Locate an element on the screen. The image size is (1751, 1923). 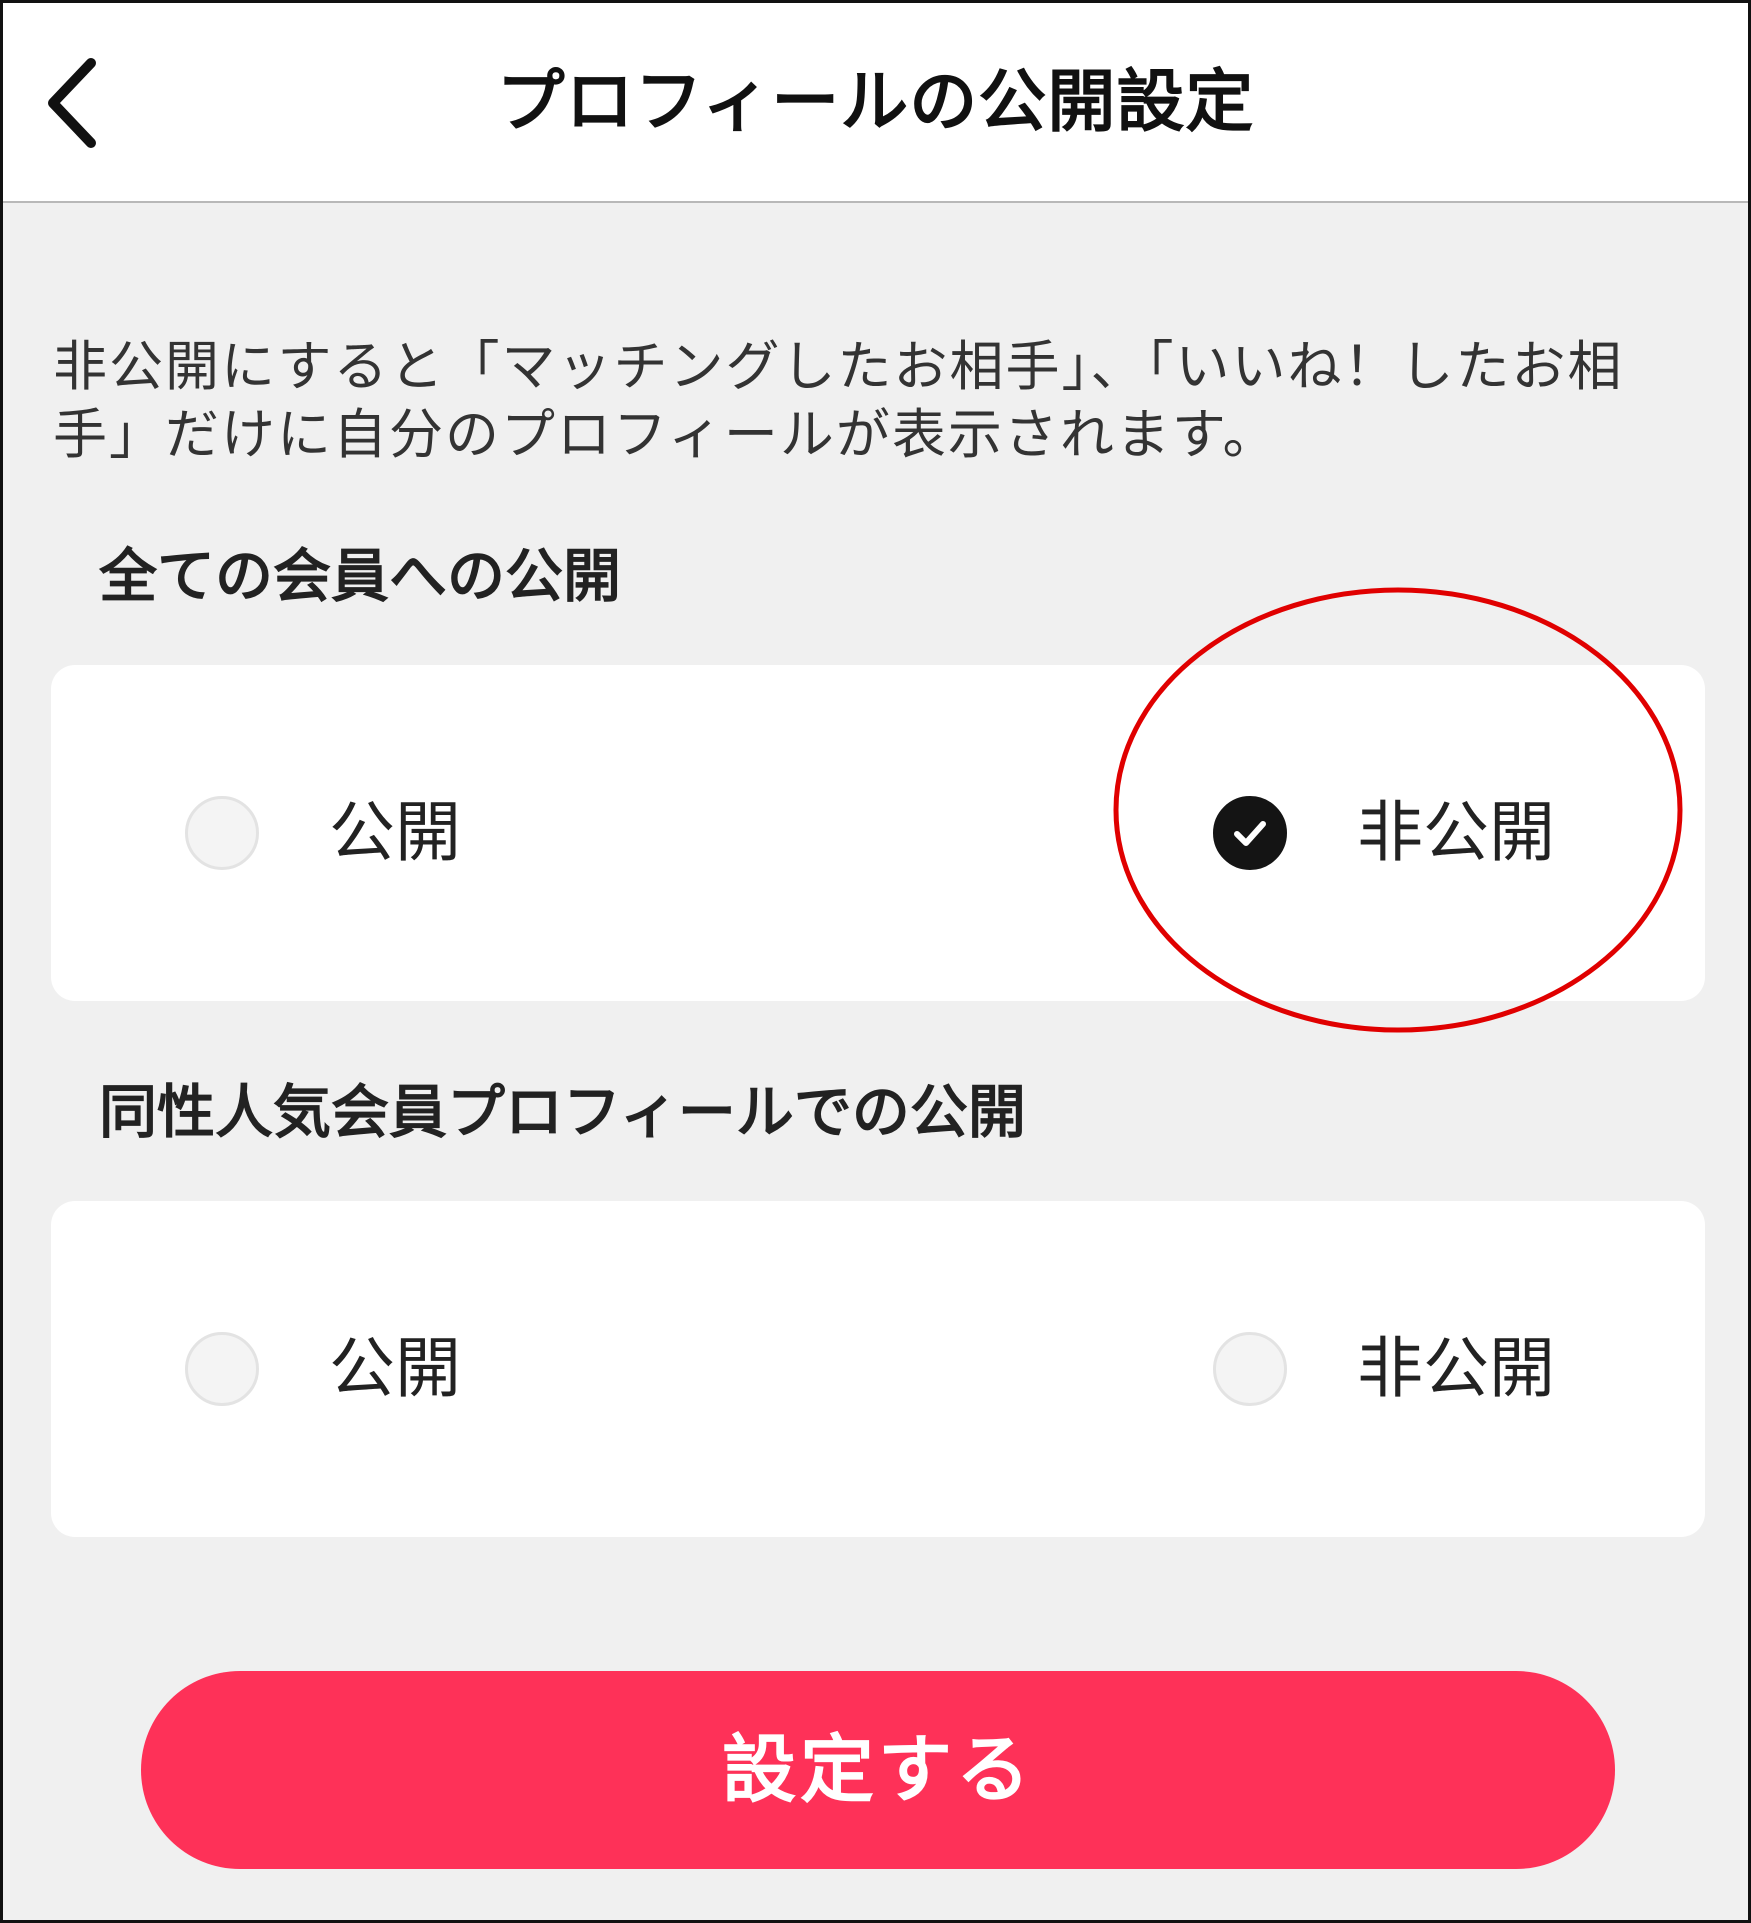
option-private-all-members: 非公開 is located at coordinates (1384, 833).